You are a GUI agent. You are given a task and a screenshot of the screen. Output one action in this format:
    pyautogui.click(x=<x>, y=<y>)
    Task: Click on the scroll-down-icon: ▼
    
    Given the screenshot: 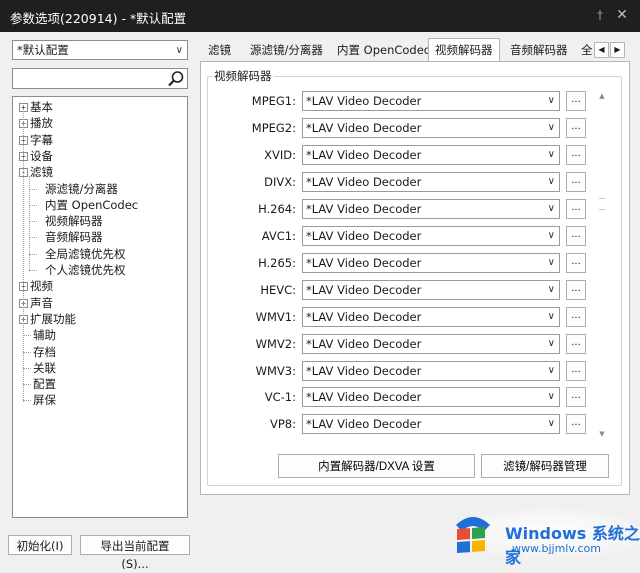 What is the action you would take?
    pyautogui.click(x=602, y=434)
    